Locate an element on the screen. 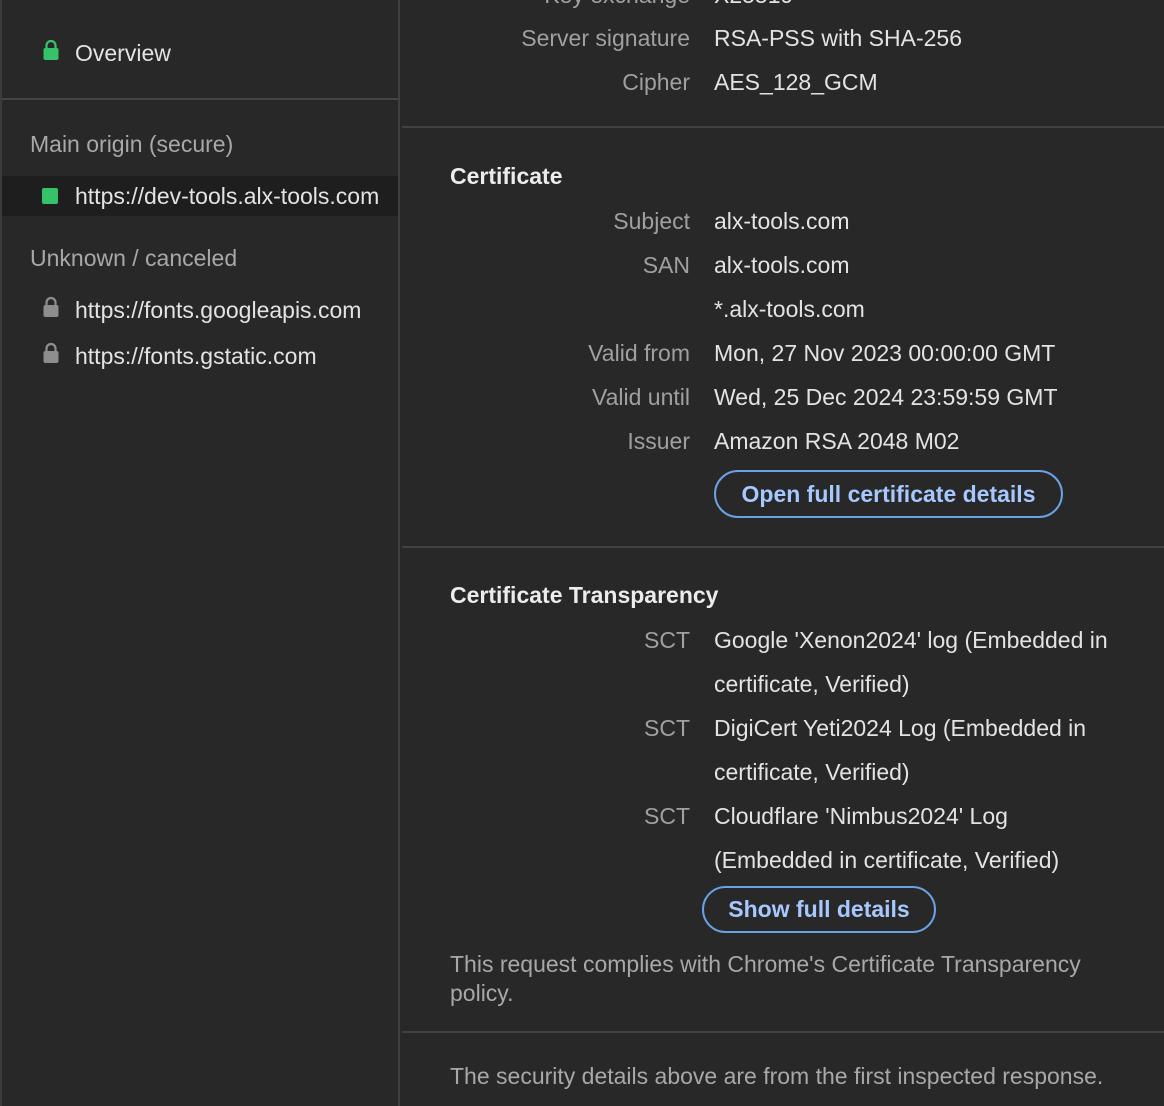  sidebar-item-label: https://dev-tools.alx-tools.com is located at coordinates (227, 195).